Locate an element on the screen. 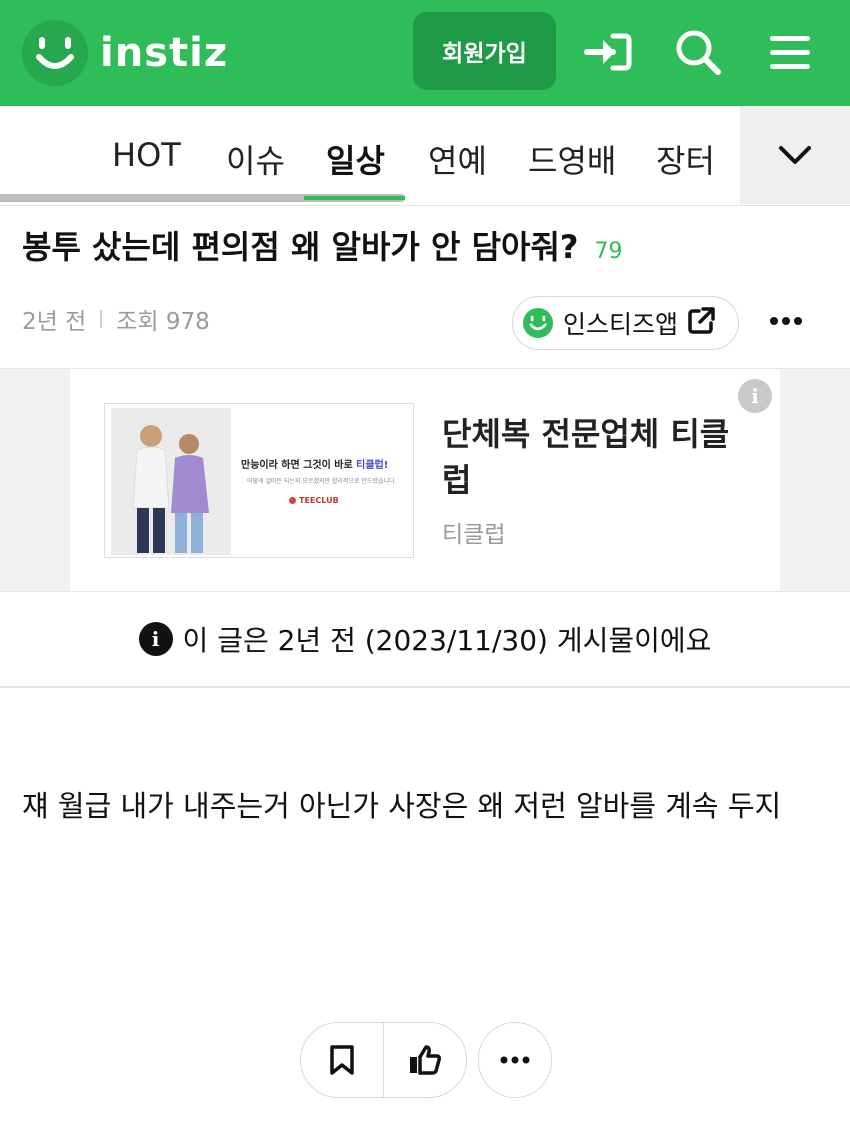  info-icon: i is located at coordinates (155, 639).